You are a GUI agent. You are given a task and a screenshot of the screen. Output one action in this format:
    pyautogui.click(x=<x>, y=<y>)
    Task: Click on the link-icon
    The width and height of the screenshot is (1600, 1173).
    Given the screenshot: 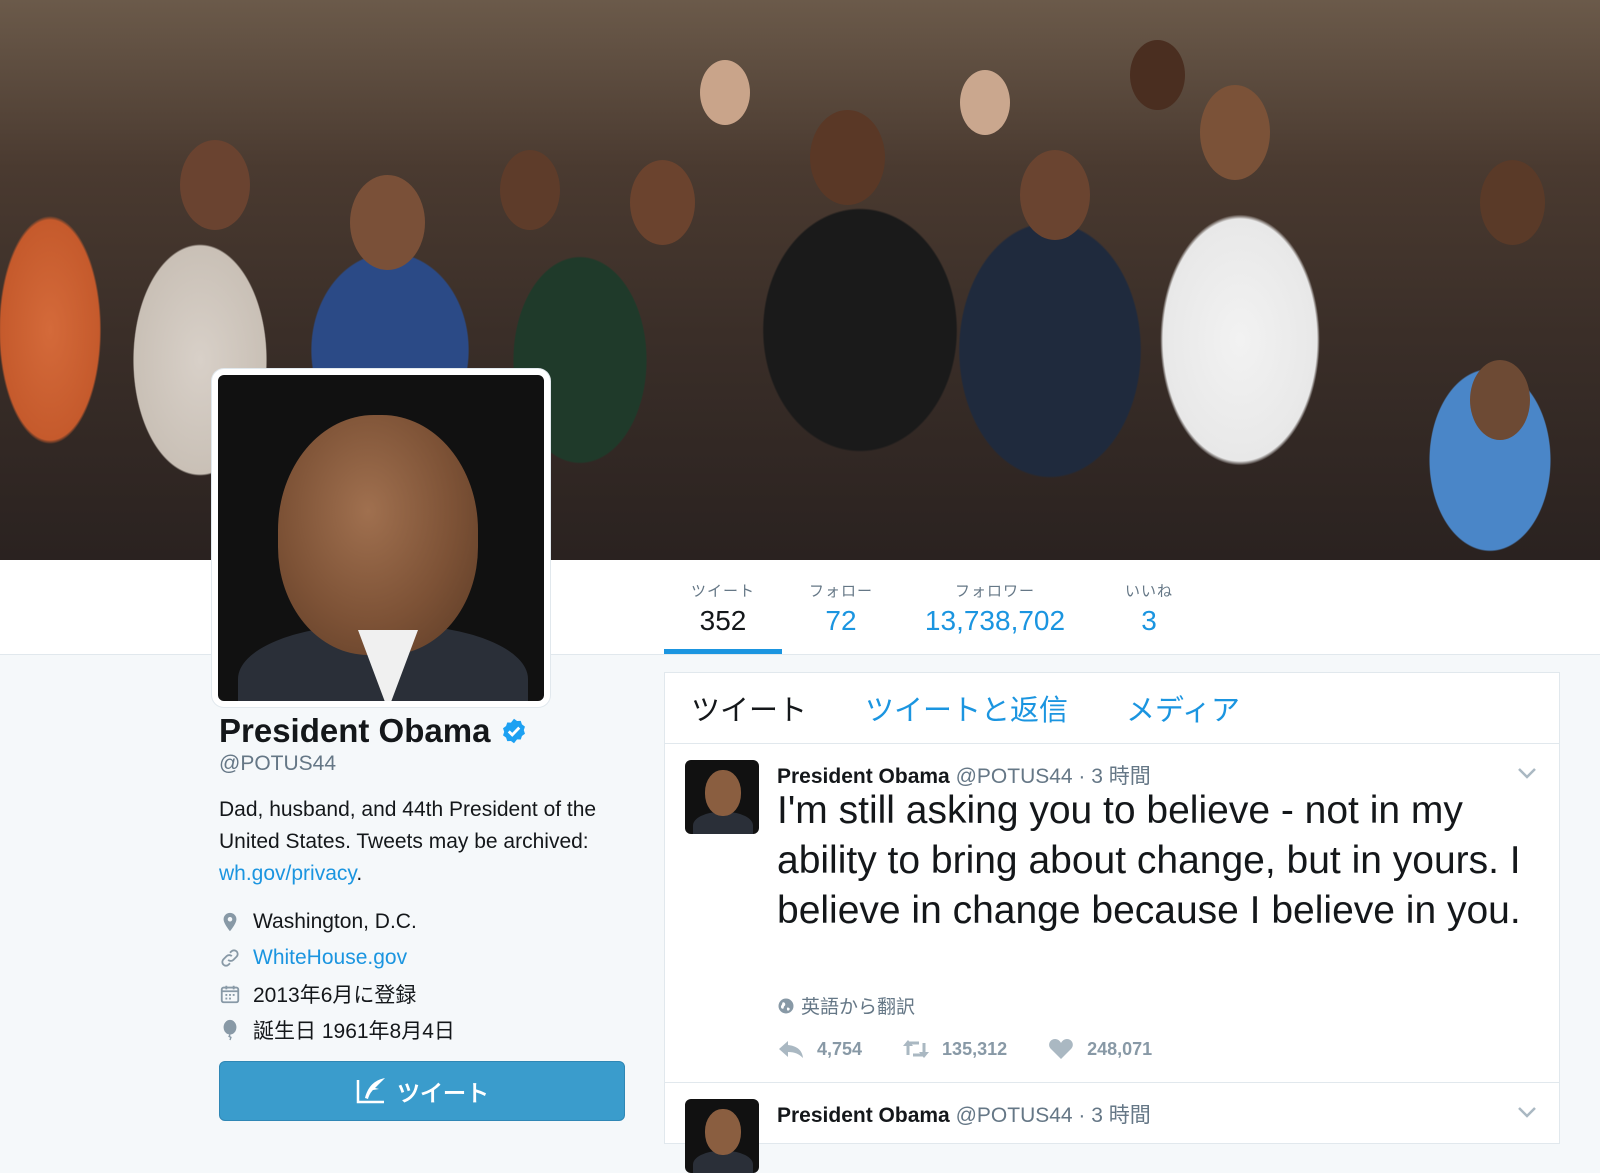 What is the action you would take?
    pyautogui.click(x=230, y=958)
    